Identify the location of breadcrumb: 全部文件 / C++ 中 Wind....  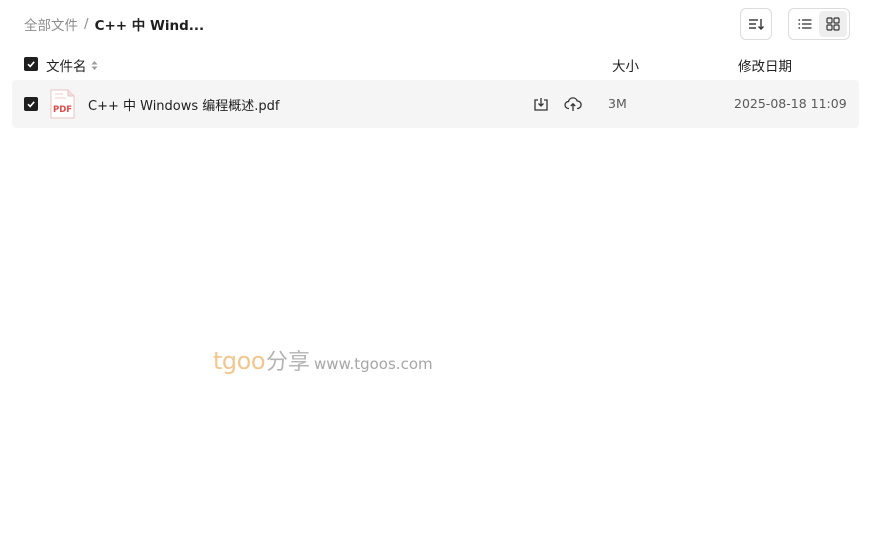
(114, 24).